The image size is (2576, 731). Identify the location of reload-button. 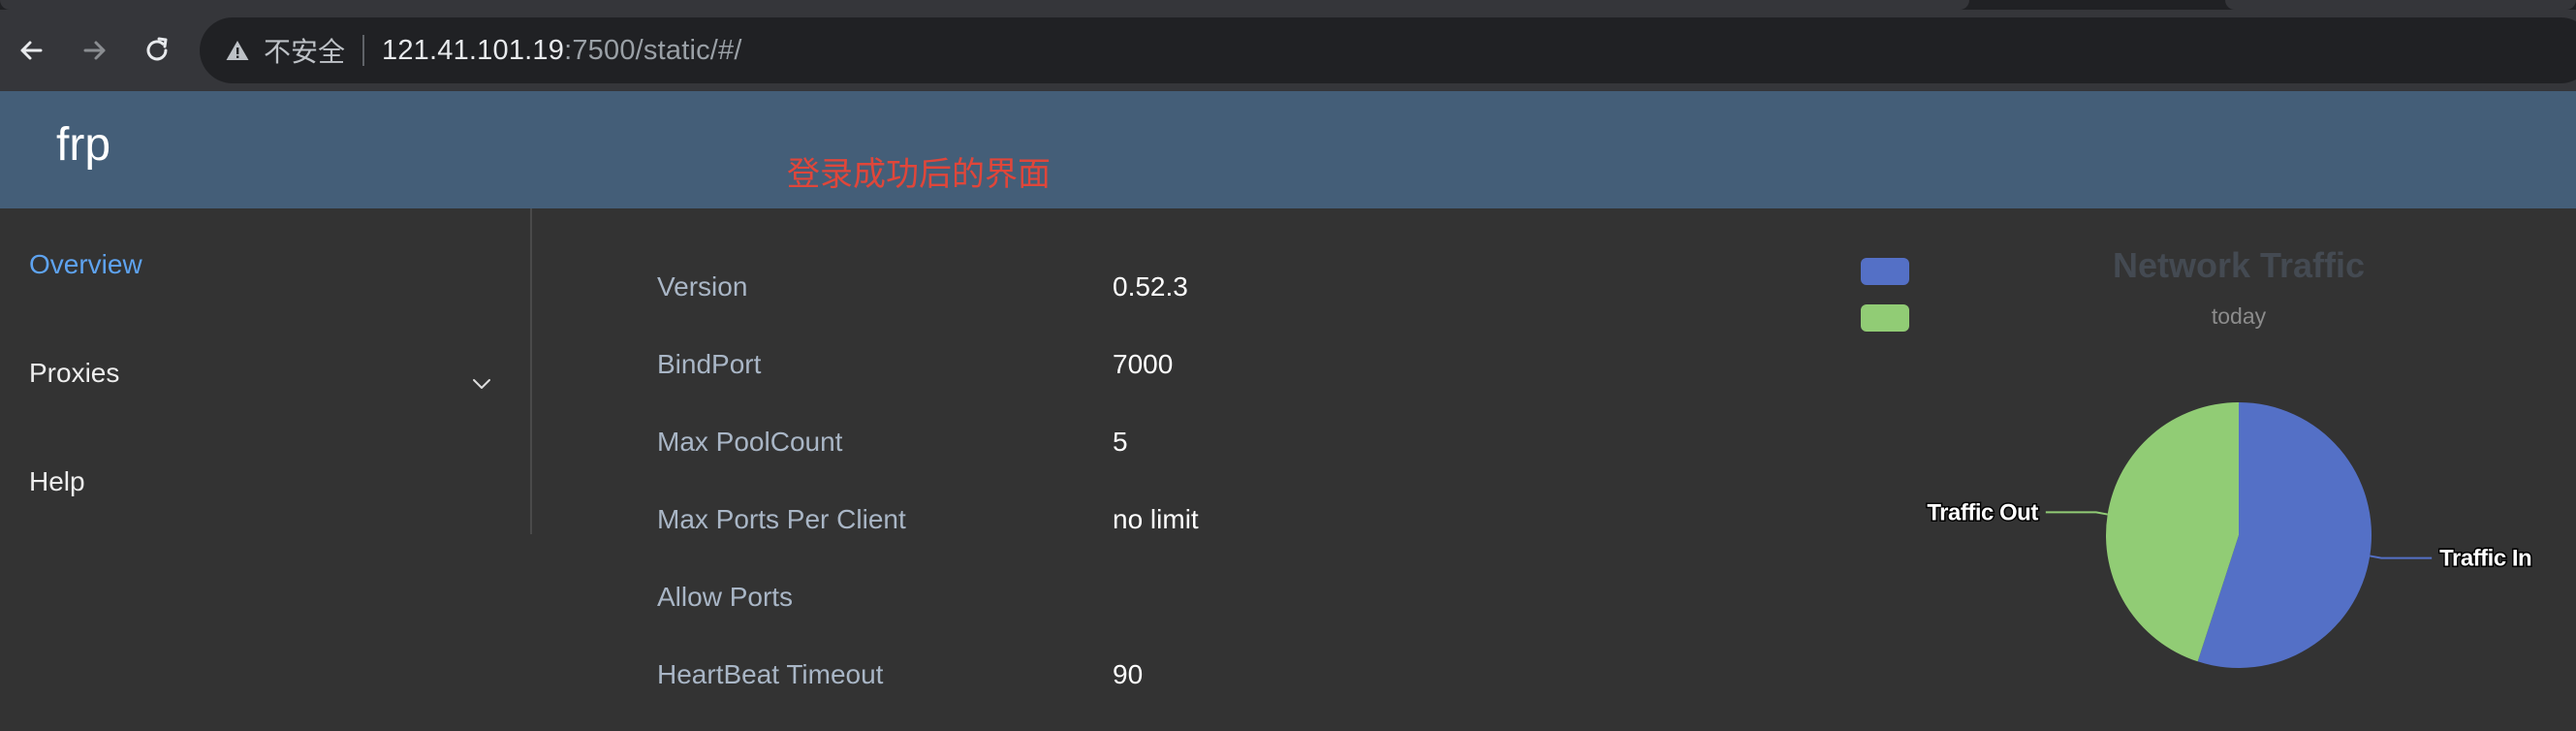
(157, 50).